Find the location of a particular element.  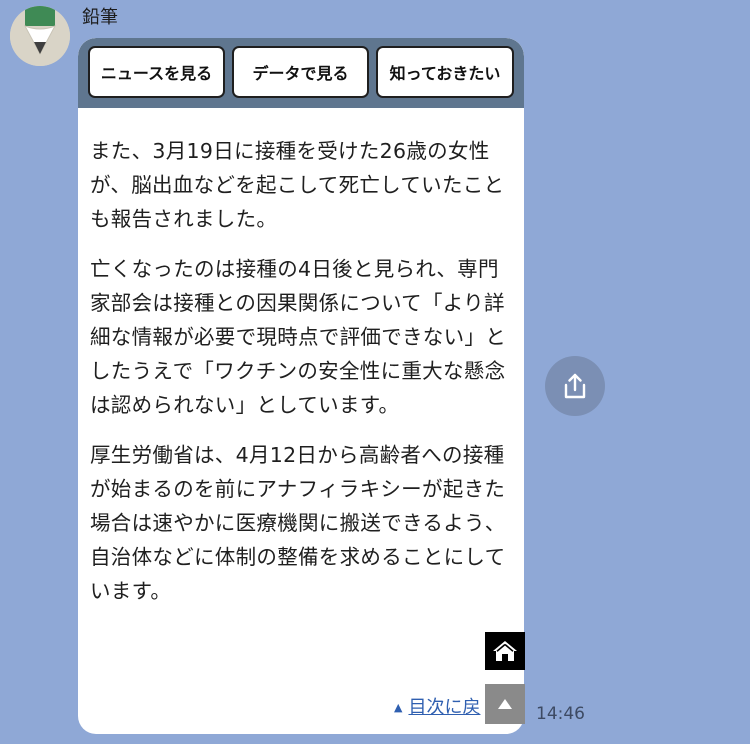

pencil-avatar-icon is located at coordinates (40, 36).